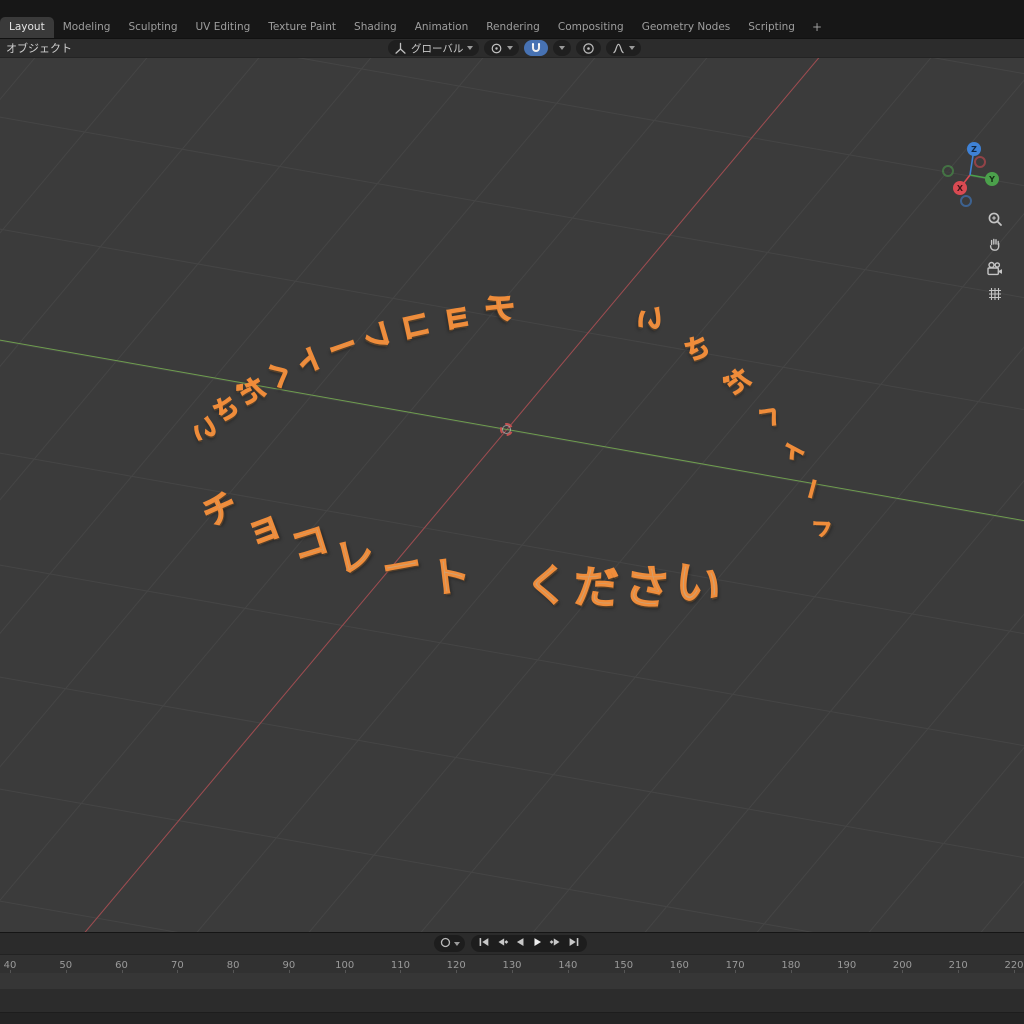 This screenshot has height=1024, width=1024. I want to click on gizmo-axis-x-negative, so click(980, 162).